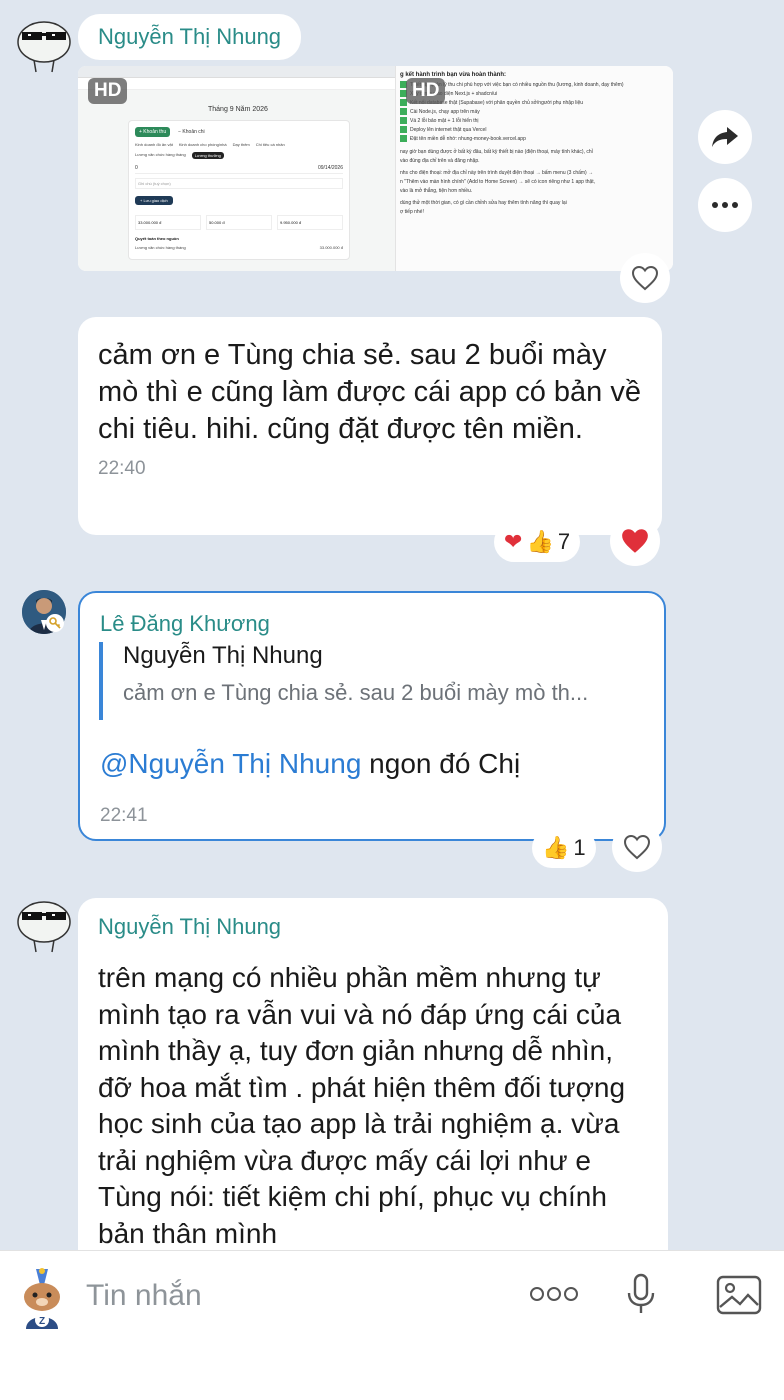  What do you see at coordinates (392, 1325) in the screenshot?
I see `message-composer: Z` at bounding box center [392, 1325].